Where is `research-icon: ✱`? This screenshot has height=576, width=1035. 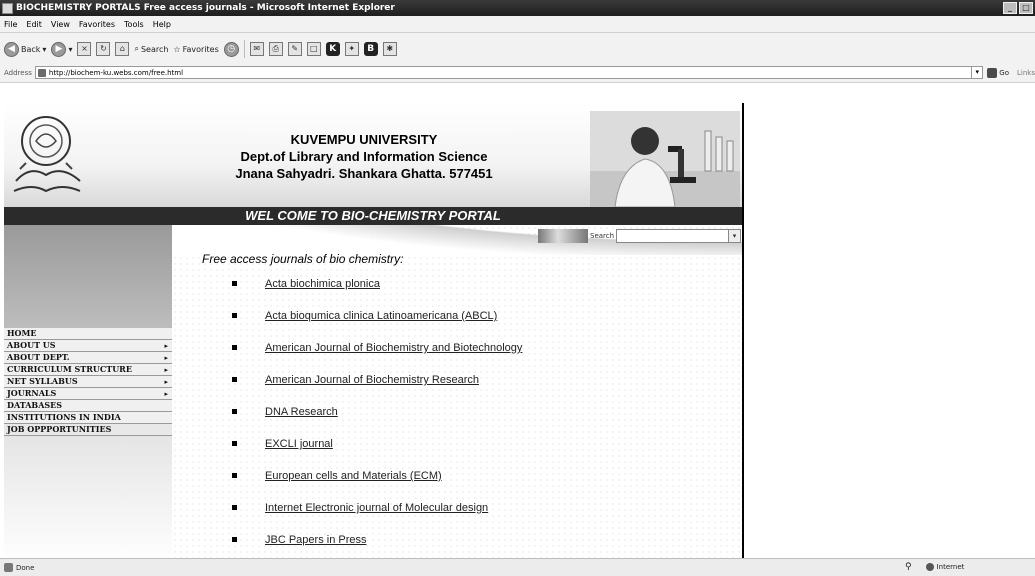
research-icon: ✱ is located at coordinates (389, 49).